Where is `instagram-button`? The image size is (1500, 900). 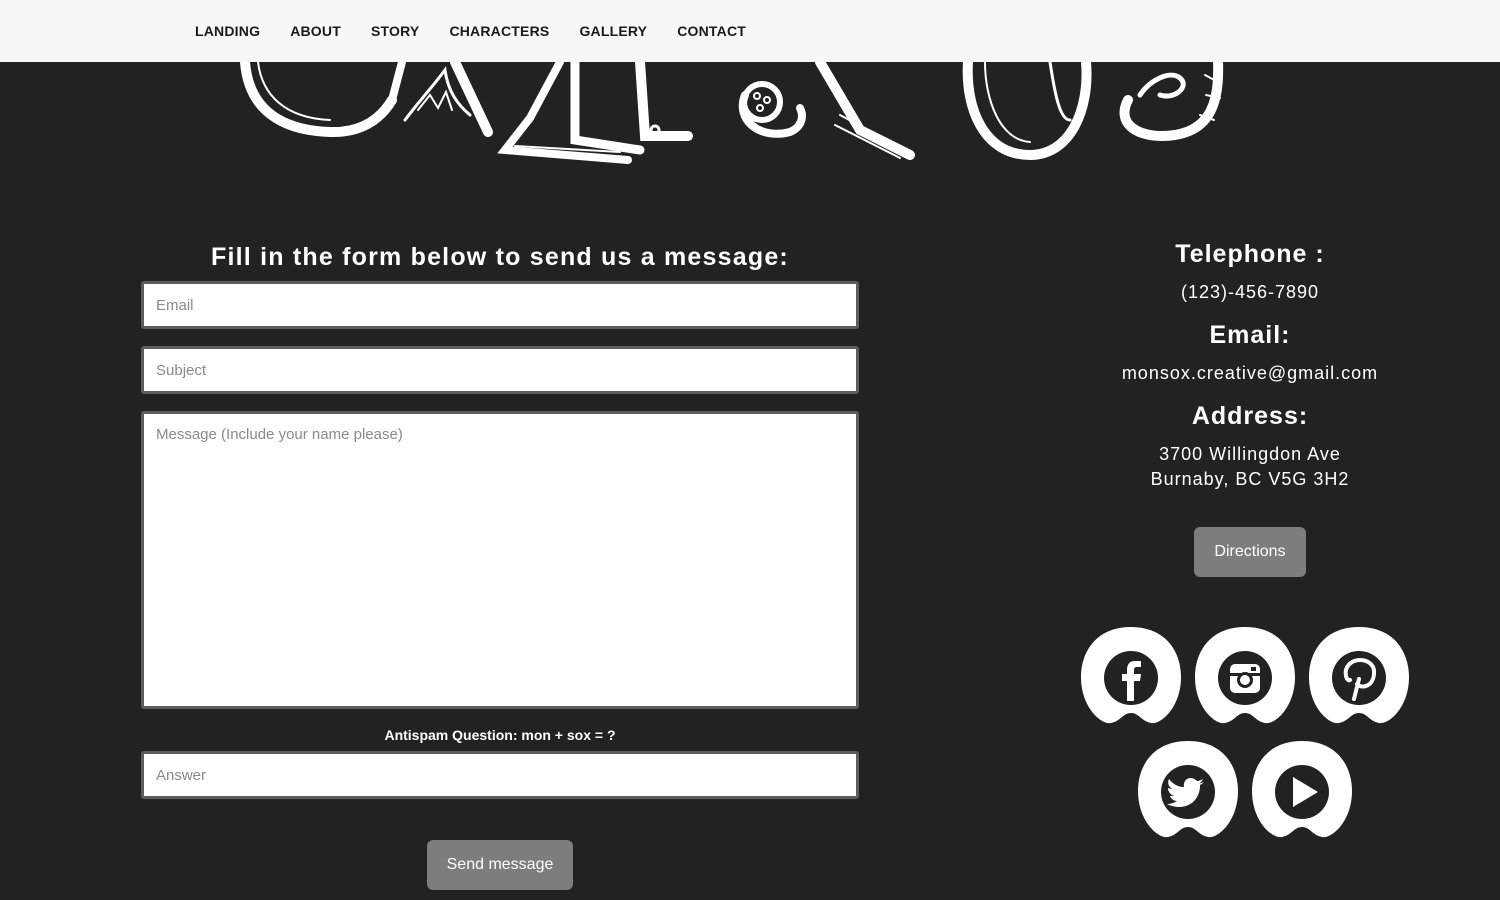
instagram-button is located at coordinates (1245, 677).